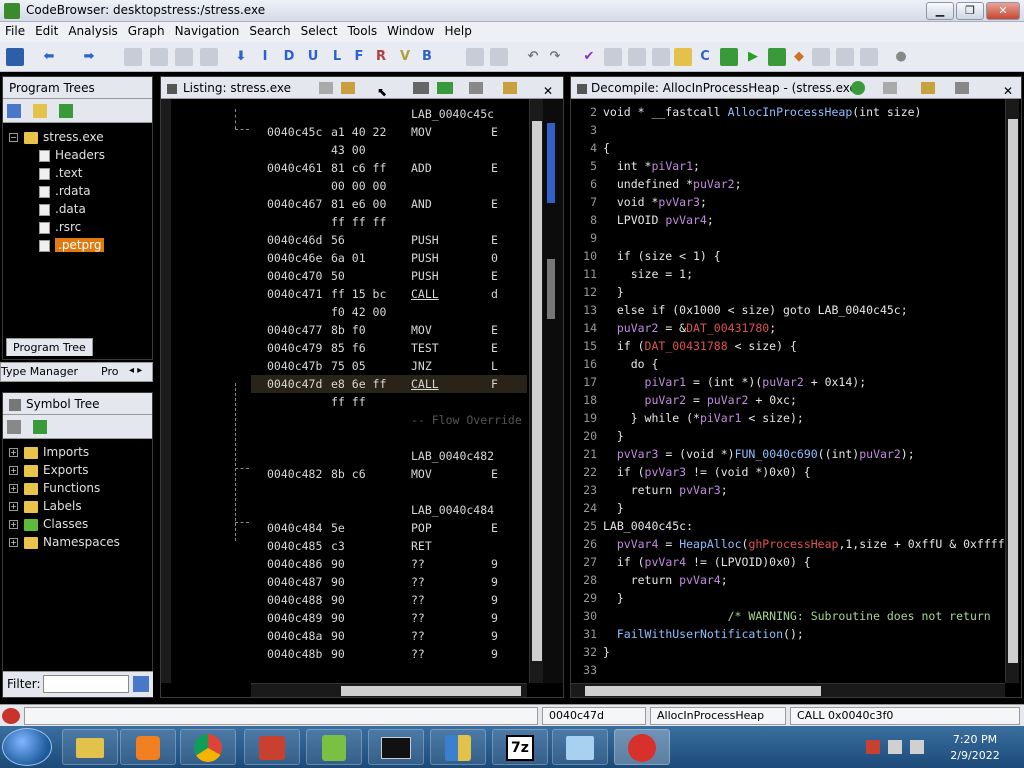 This screenshot has width=1024, height=768. What do you see at coordinates (27, 747) in the screenshot?
I see `start-button` at bounding box center [27, 747].